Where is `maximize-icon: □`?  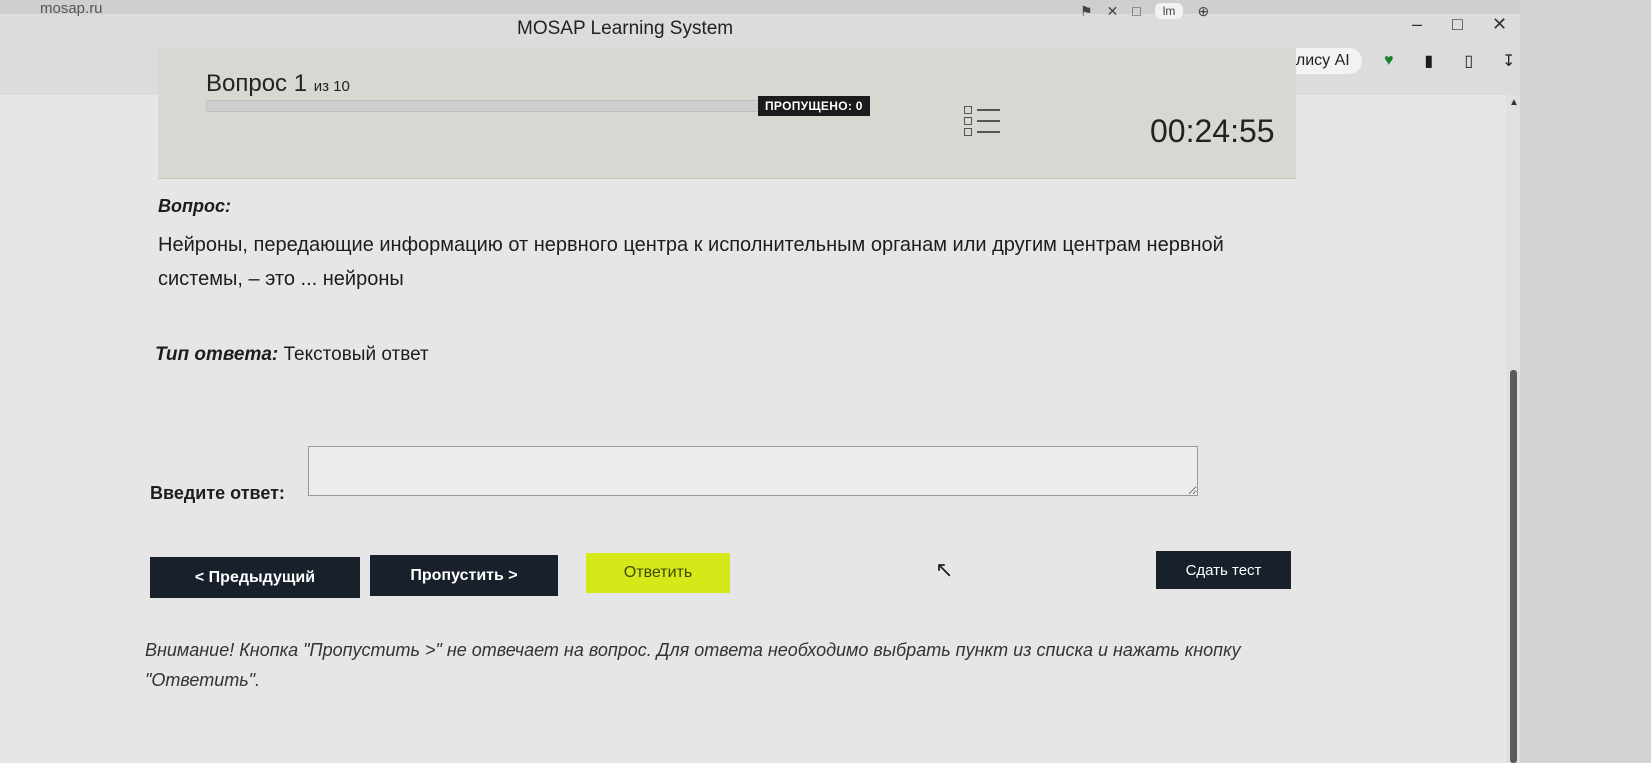 maximize-icon: □ is located at coordinates (1457, 24).